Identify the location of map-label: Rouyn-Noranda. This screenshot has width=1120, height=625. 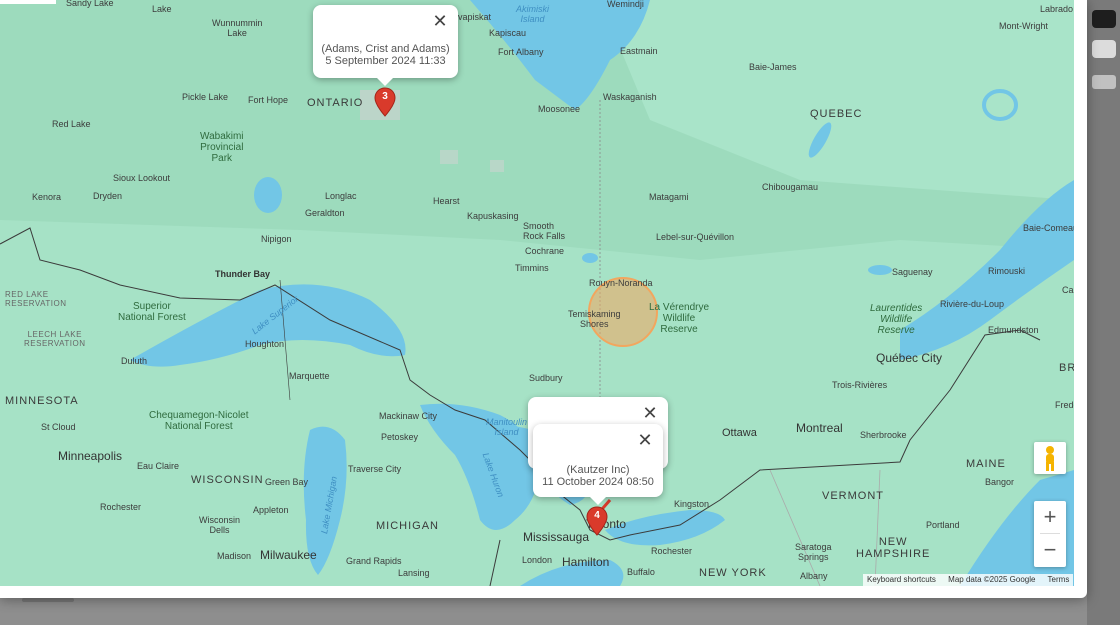
(621, 283).